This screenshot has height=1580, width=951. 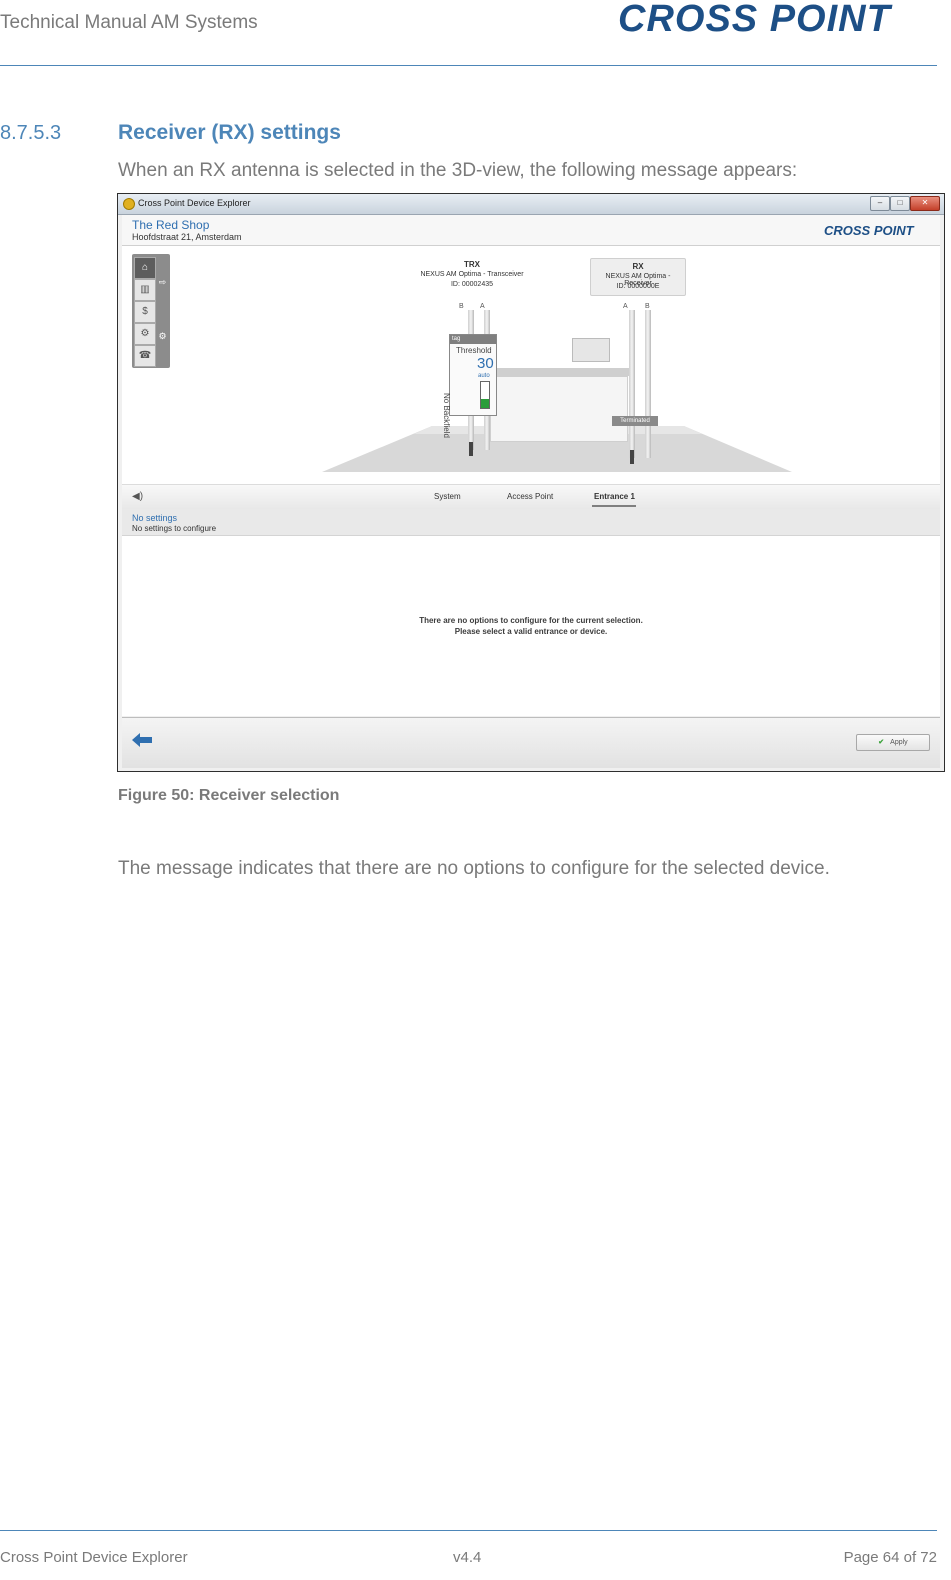 I want to click on trx-id: ID: 00002435, so click(x=472, y=284).